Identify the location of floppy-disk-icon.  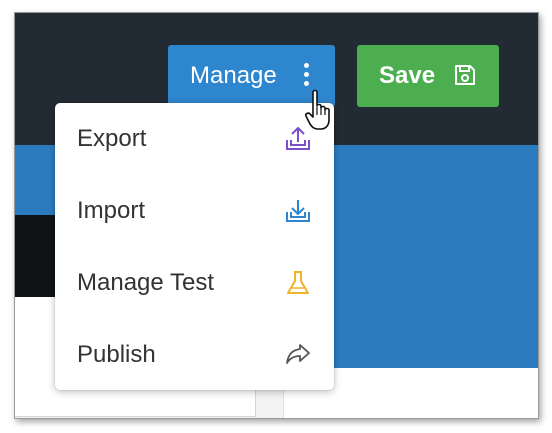
(465, 75).